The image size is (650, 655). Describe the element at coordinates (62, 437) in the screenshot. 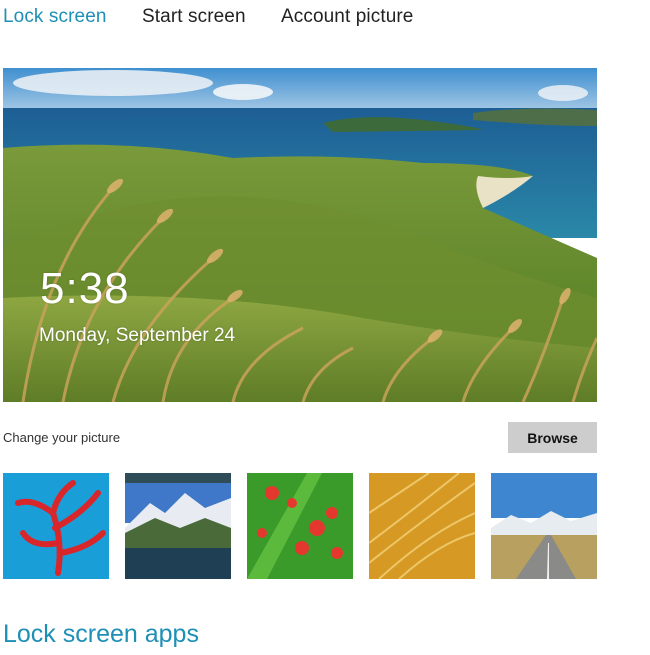

I see `change-picture-label: Change your picture` at that location.